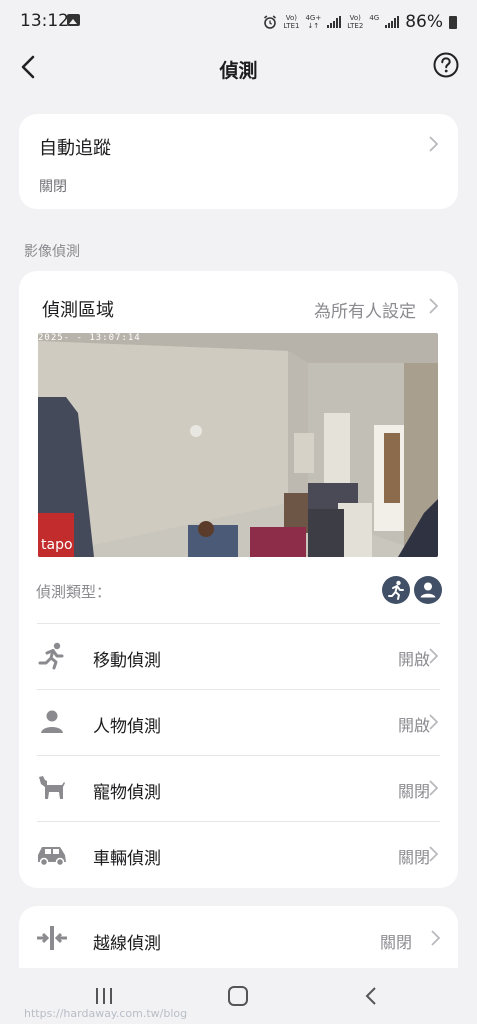 Image resolution: width=477 pixels, height=1024 pixels. Describe the element at coordinates (238, 71) in the screenshot. I see `page-title: 偵測` at that location.